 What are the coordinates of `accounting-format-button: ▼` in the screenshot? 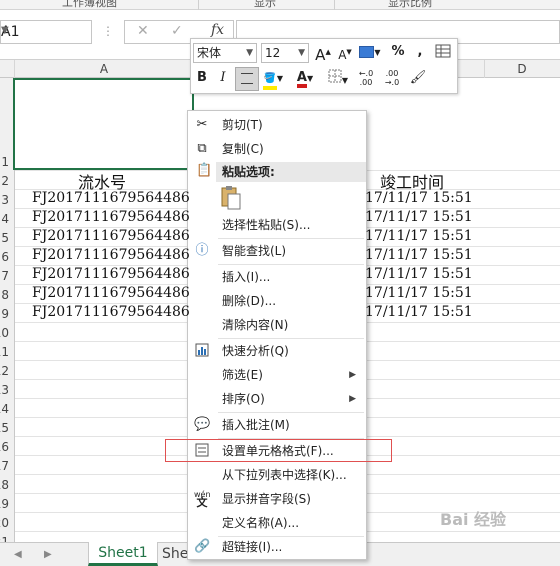 It's located at (370, 53).